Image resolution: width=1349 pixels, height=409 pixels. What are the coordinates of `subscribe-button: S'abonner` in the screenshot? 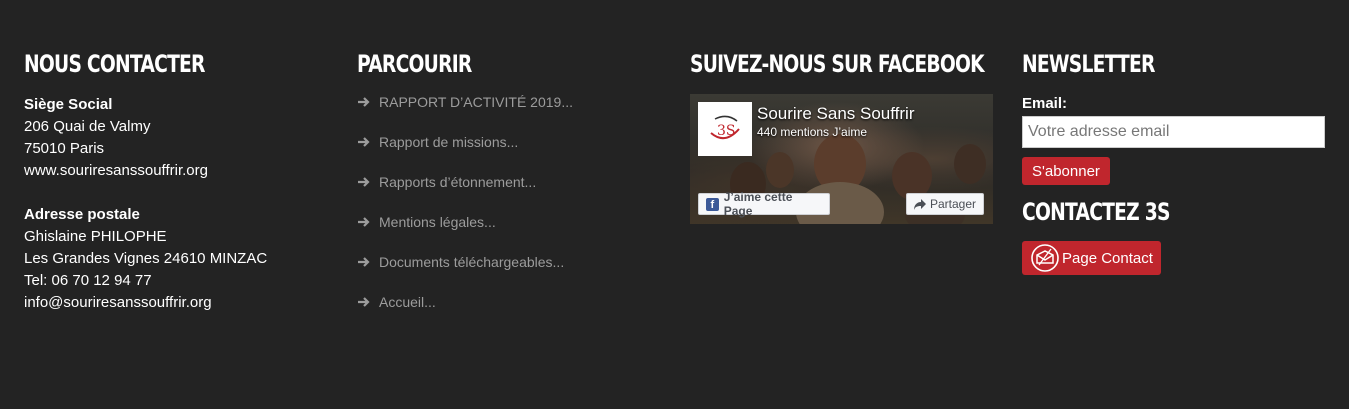 It's located at (1066, 171).